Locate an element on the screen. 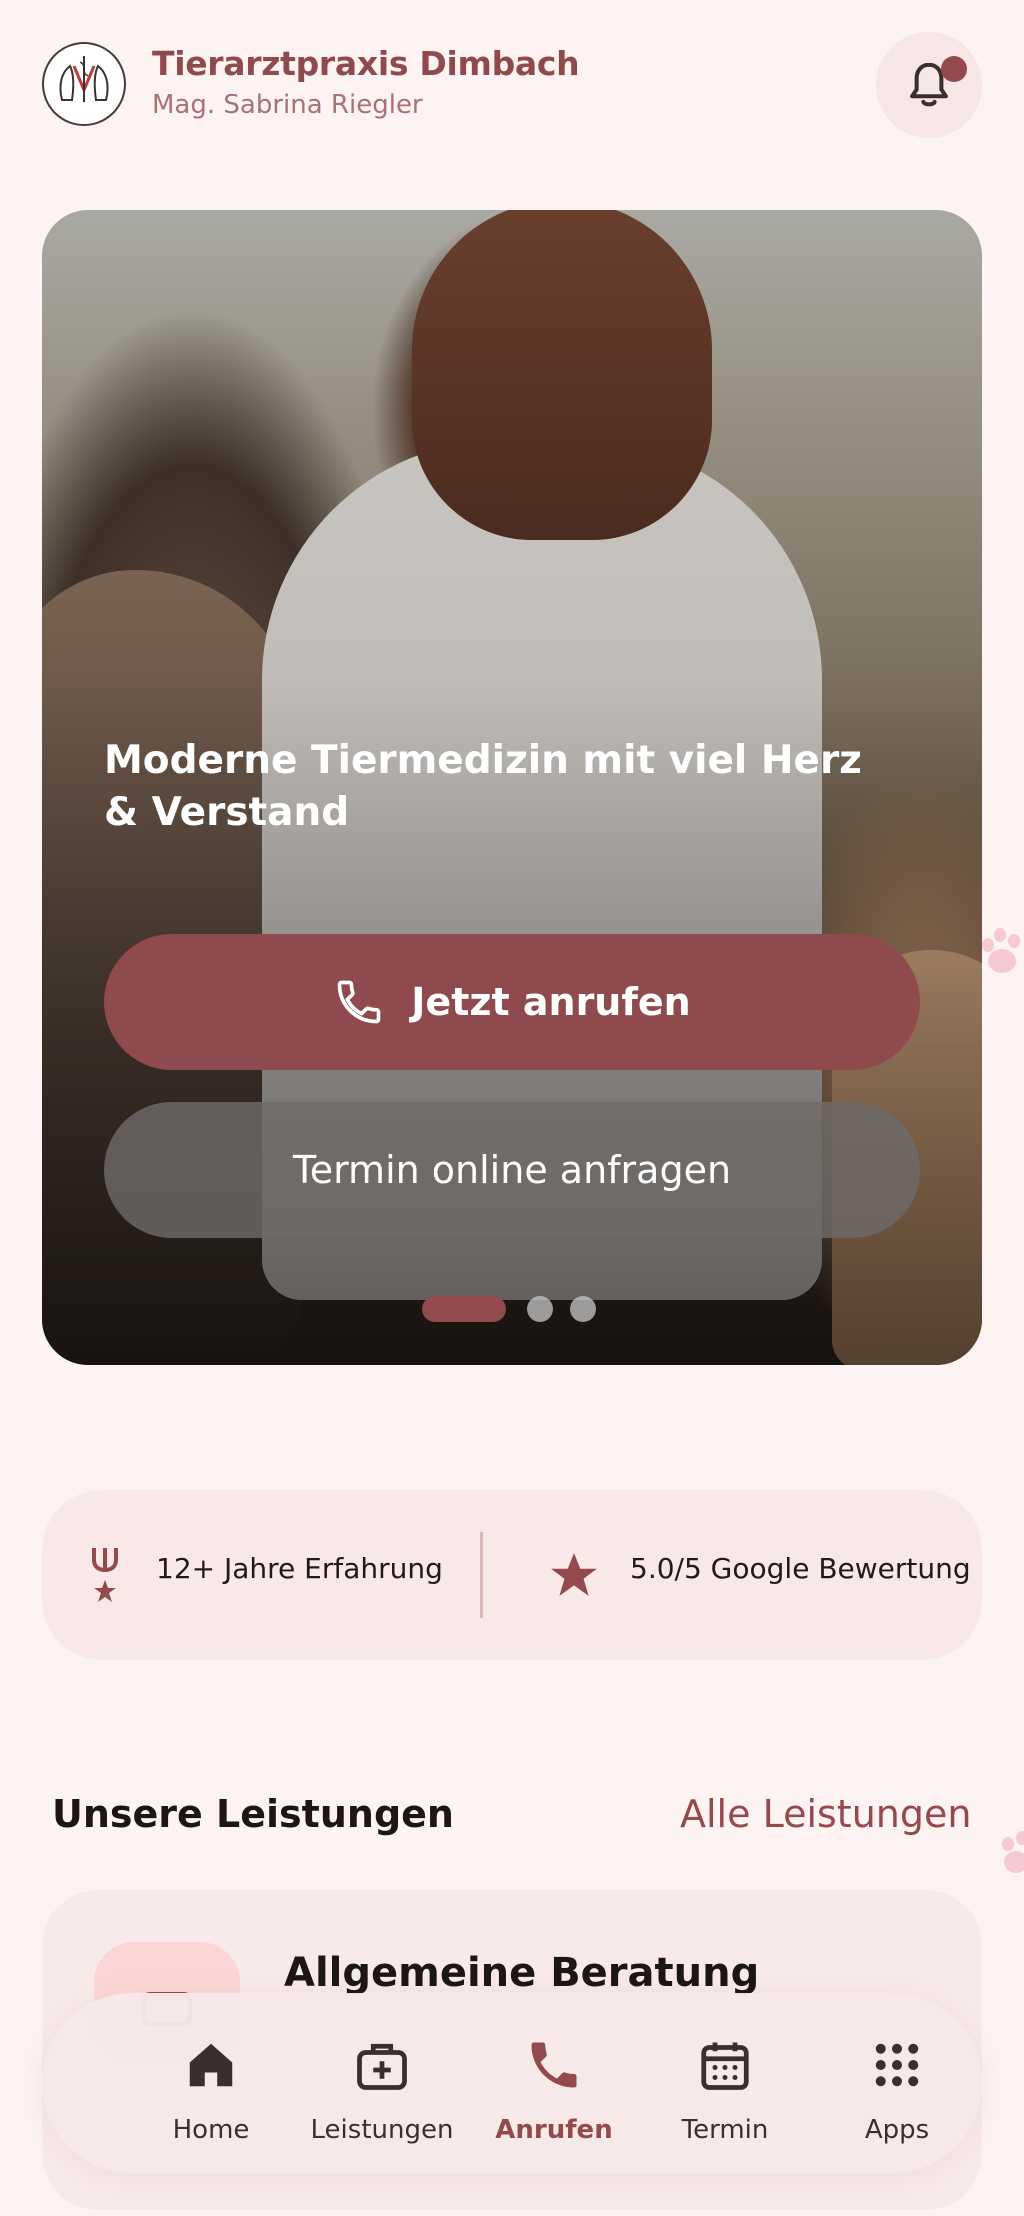 The image size is (1024, 2216). nav-item-home: Home is located at coordinates (211, 2083).